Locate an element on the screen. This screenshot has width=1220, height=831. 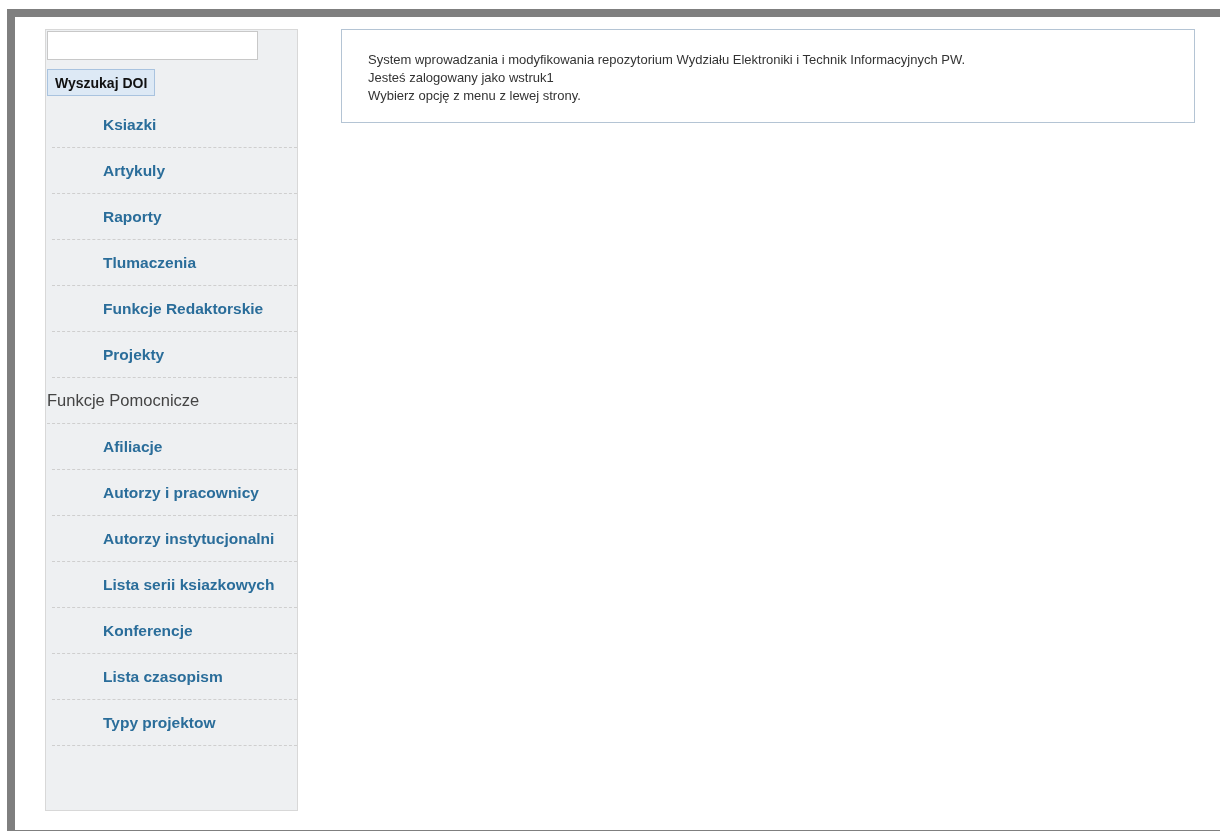
info-text: Jesteś zalogowany jako wstruk1 is located at coordinates (461, 78).